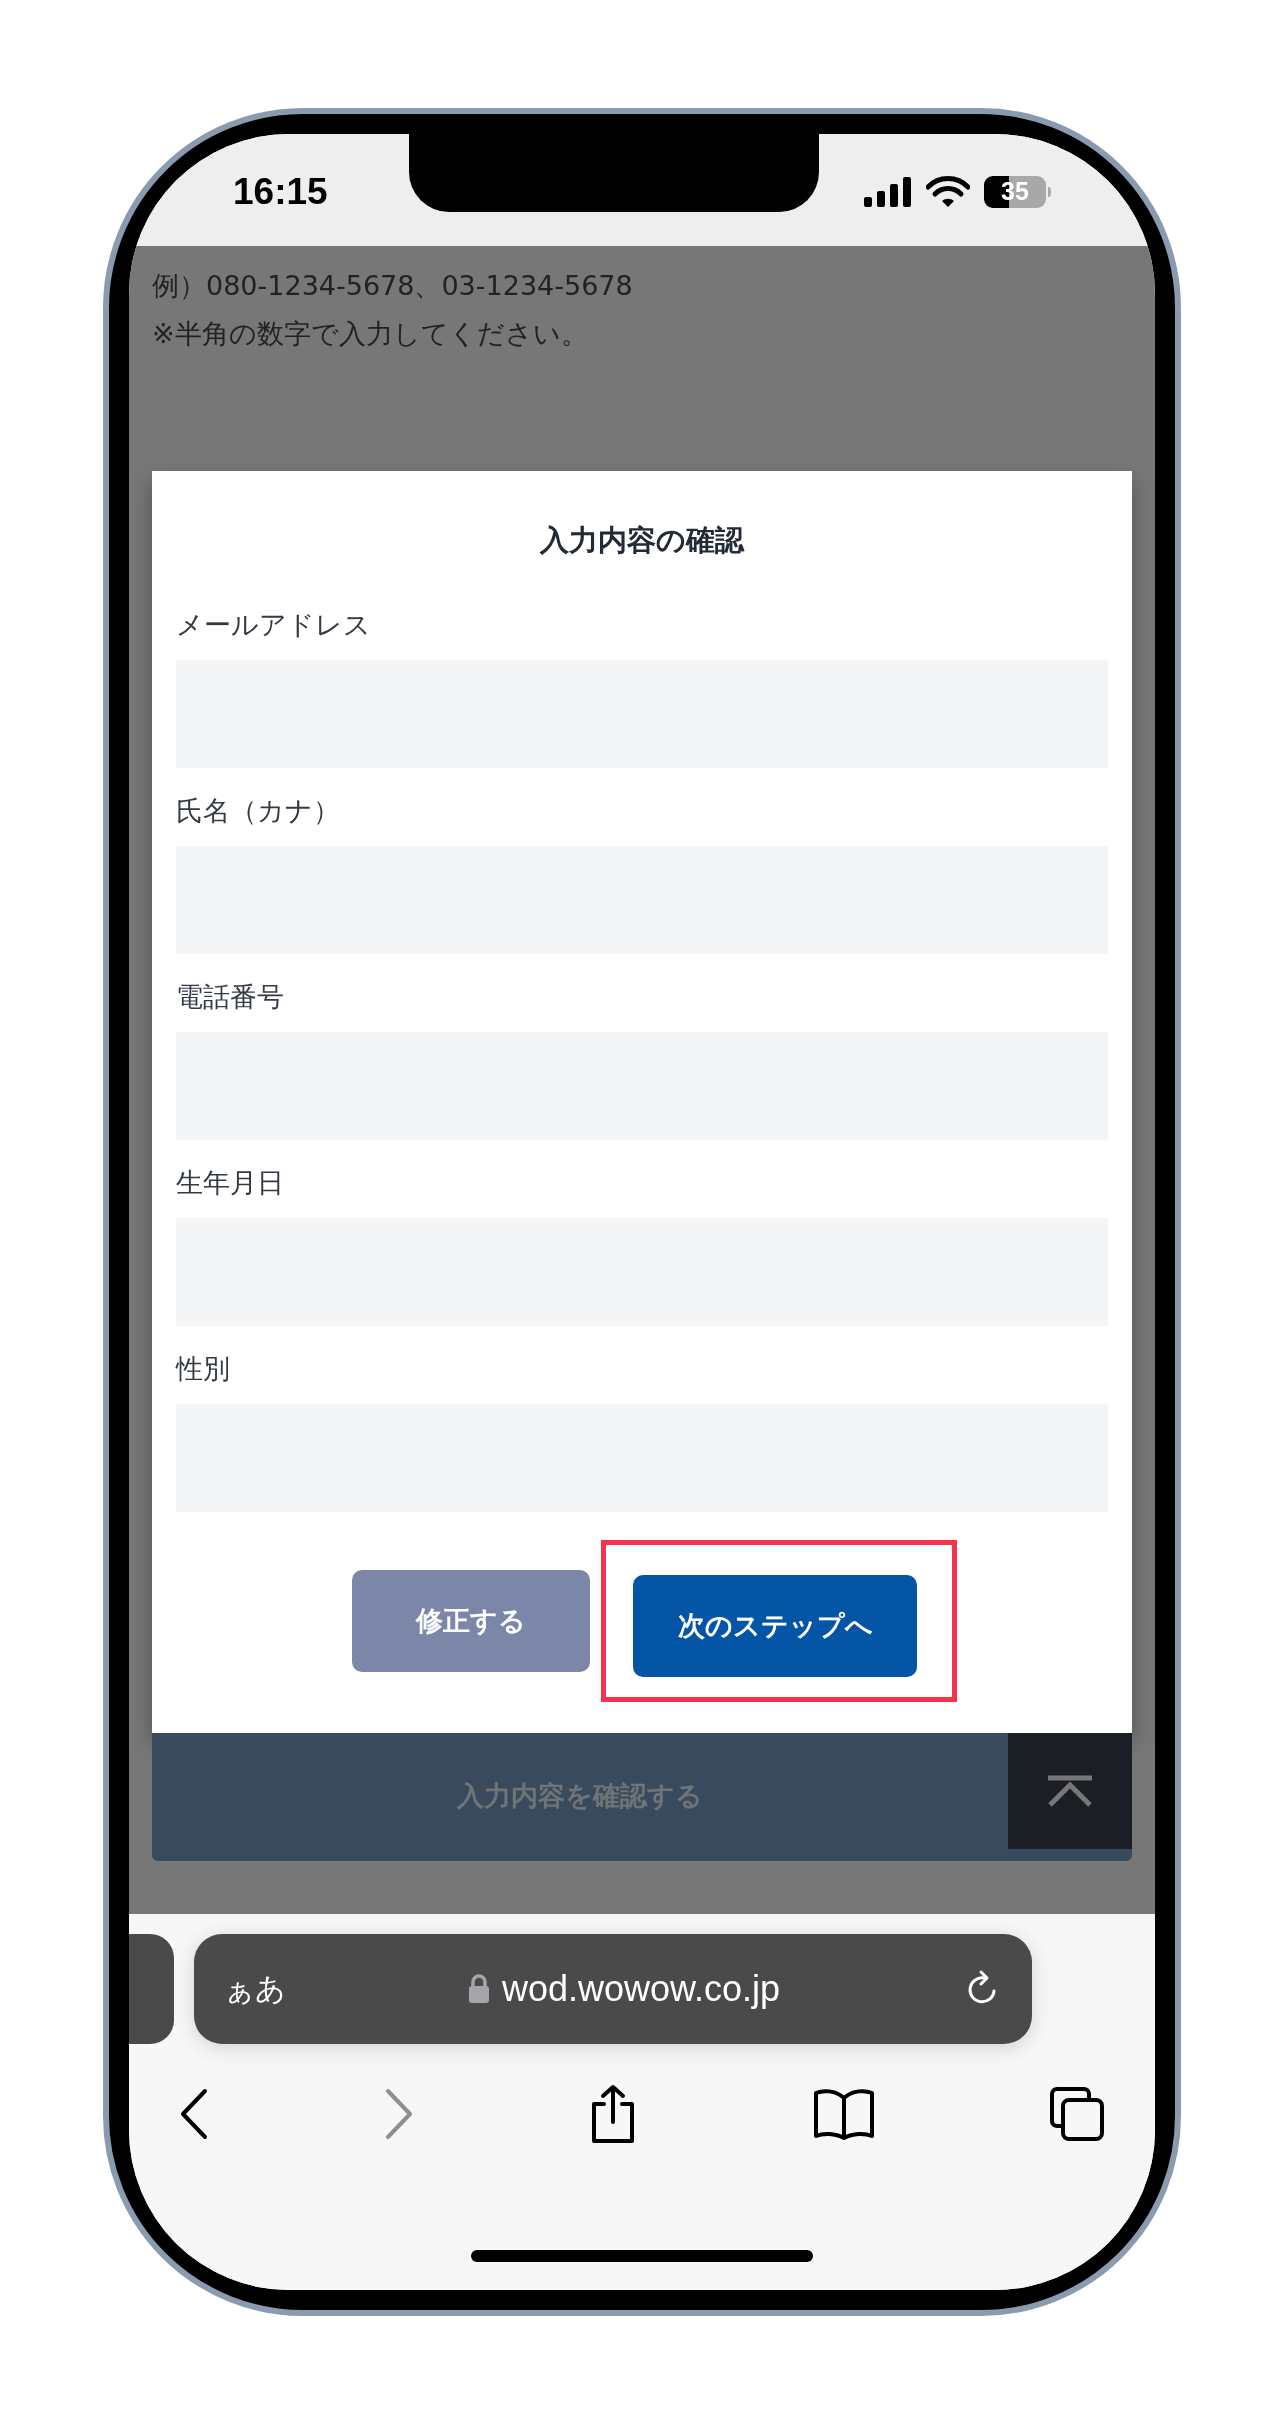 The height and width of the screenshot is (2423, 1284). Describe the element at coordinates (398, 2113) in the screenshot. I see `forward-icon` at that location.